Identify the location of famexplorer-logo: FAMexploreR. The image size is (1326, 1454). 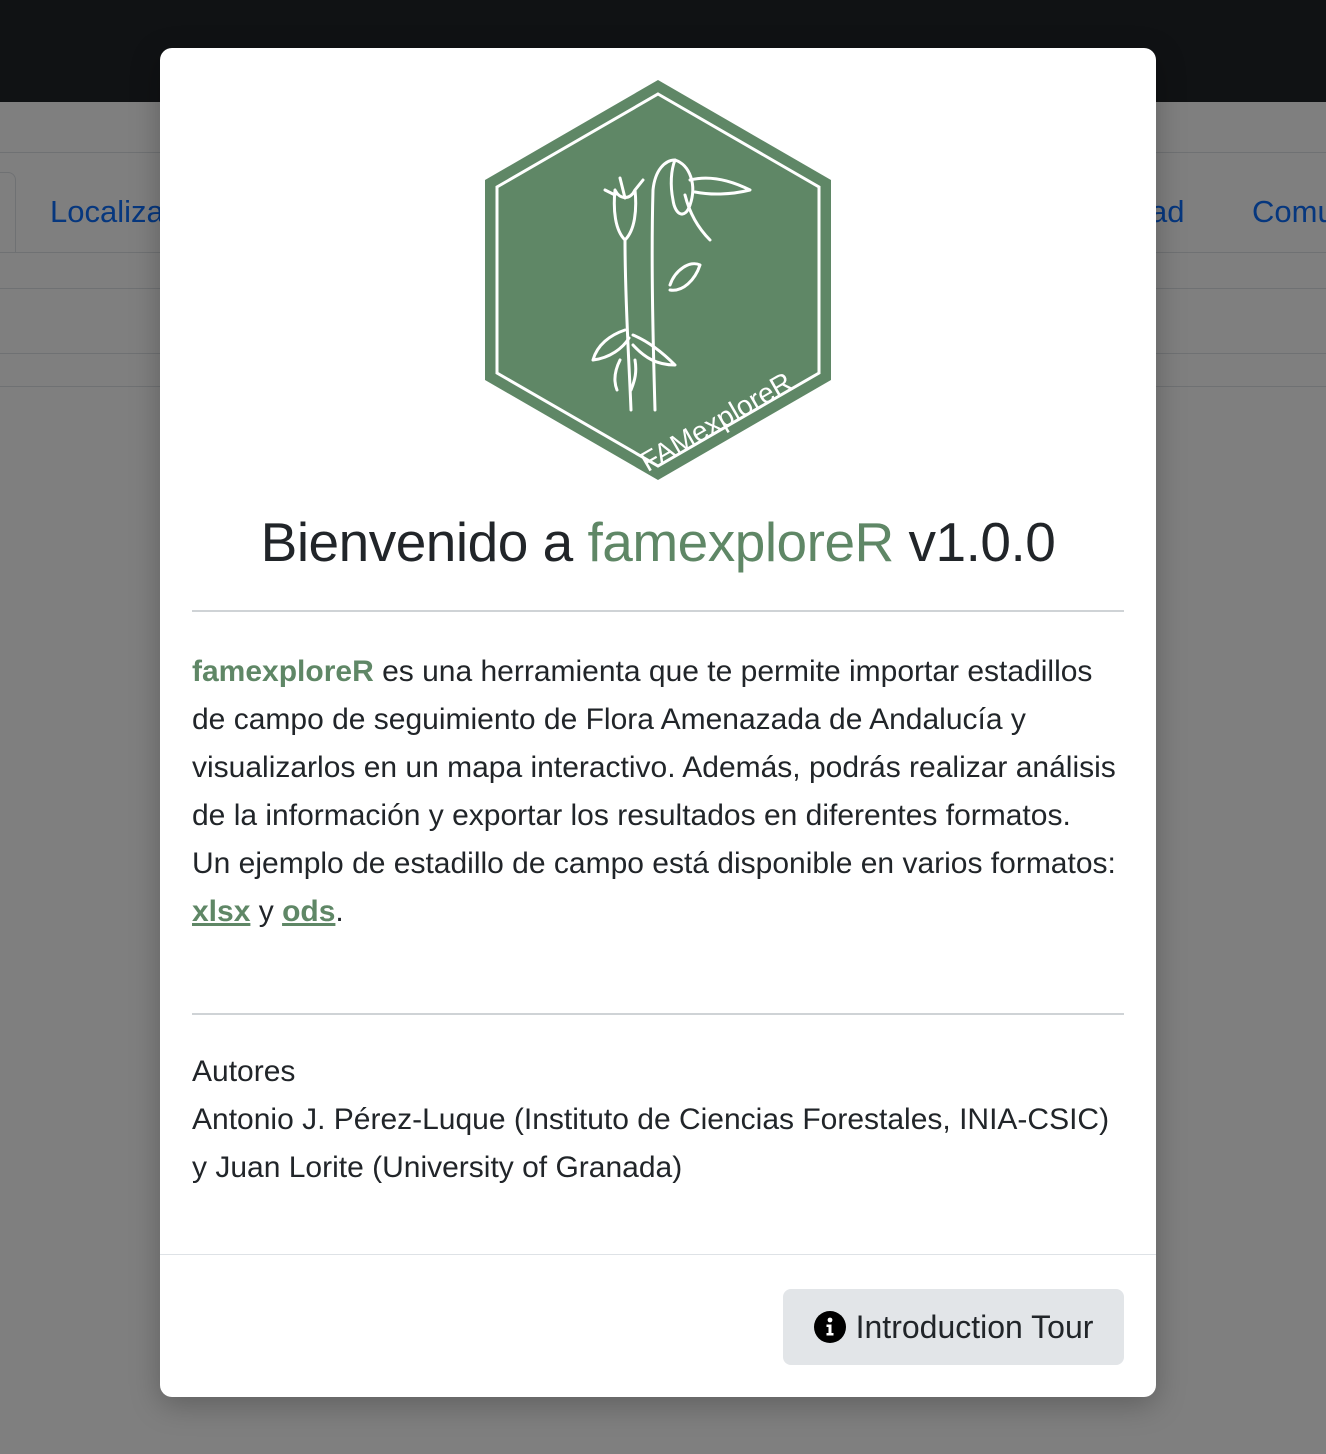
(658, 280).